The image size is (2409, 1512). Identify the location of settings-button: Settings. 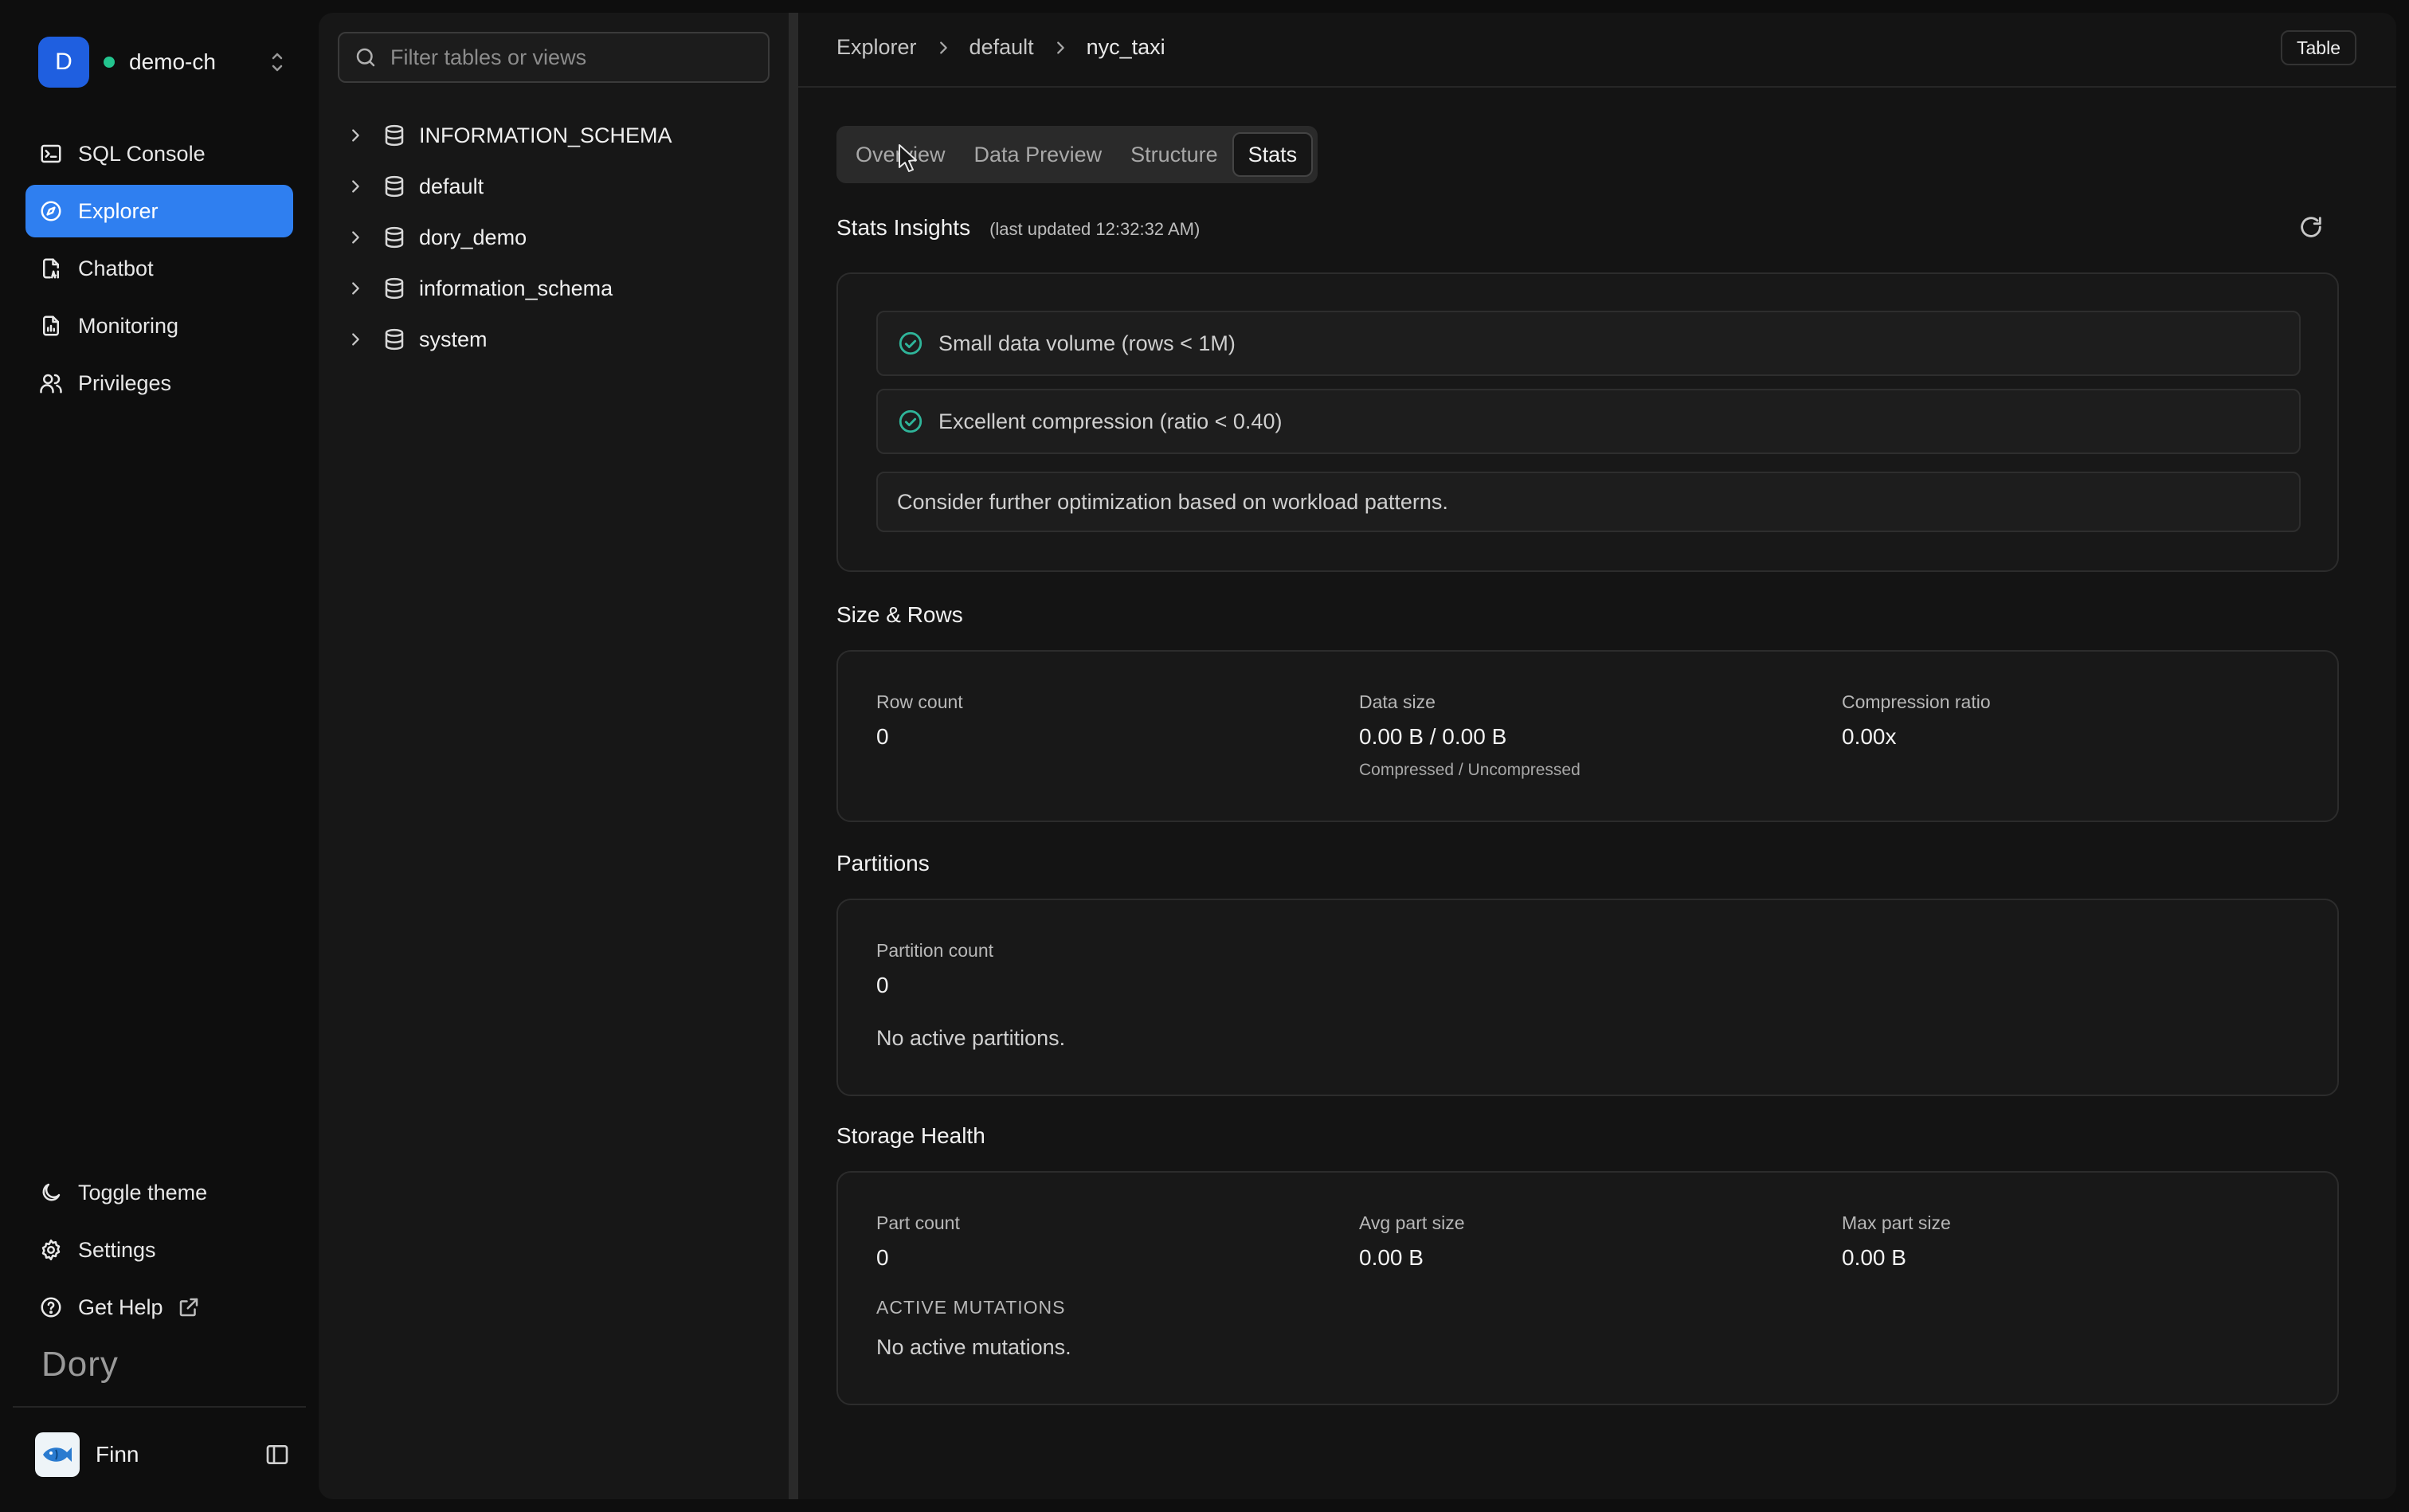
(159, 1250).